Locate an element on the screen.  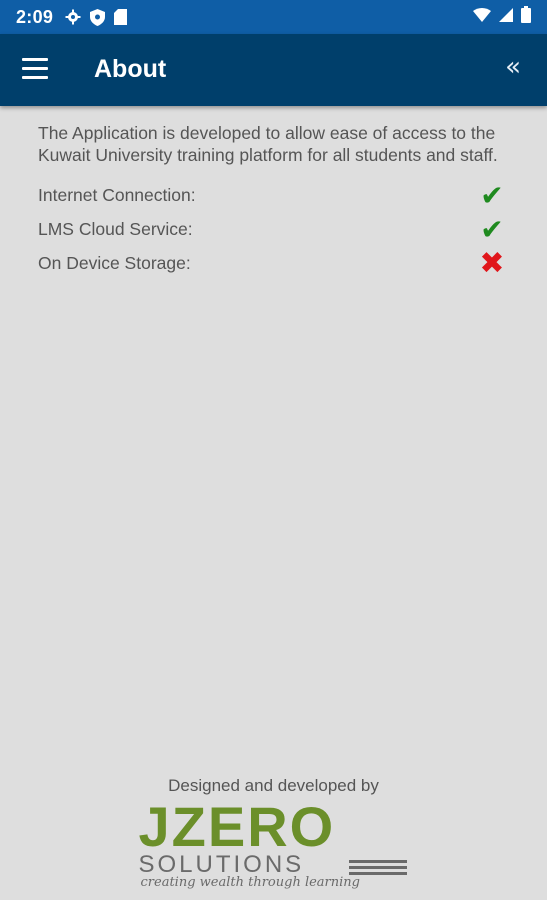
hamburger-menu-icon is located at coordinates (35, 69).